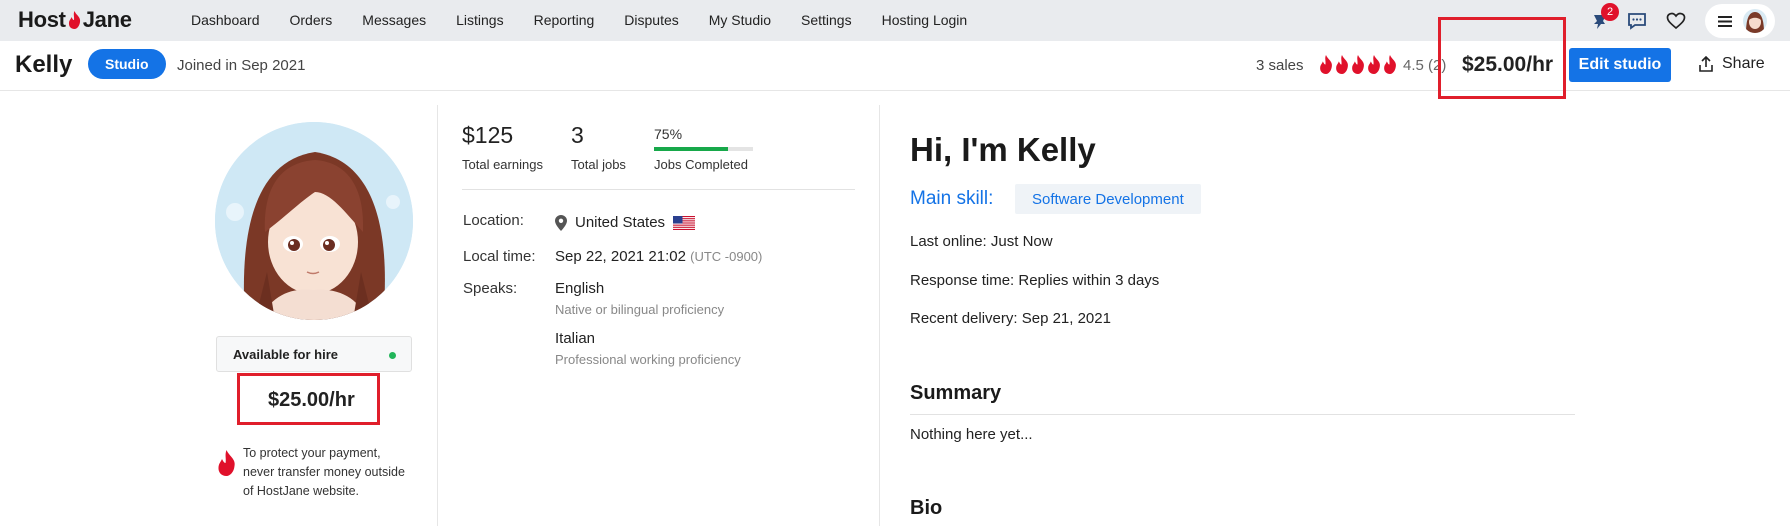 This screenshot has width=1790, height=526. I want to click on total-jobs-value: 3, so click(577, 135).